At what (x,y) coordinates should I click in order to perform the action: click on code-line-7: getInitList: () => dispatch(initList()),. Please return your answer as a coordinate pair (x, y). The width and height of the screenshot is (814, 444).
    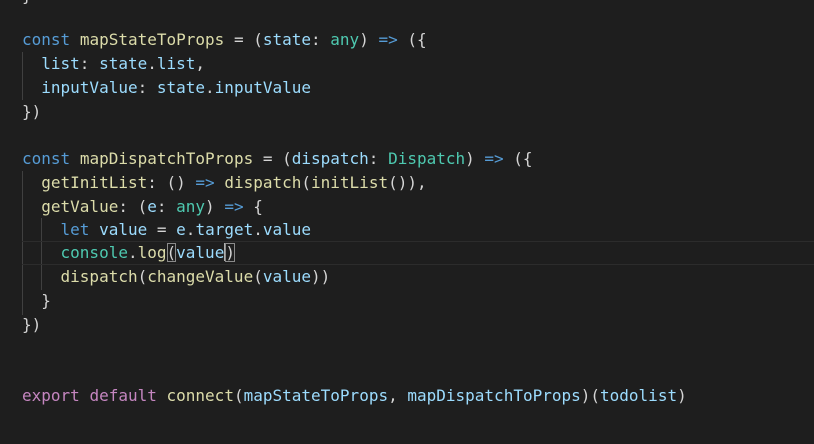
    Looking at the image, I should click on (224, 183).